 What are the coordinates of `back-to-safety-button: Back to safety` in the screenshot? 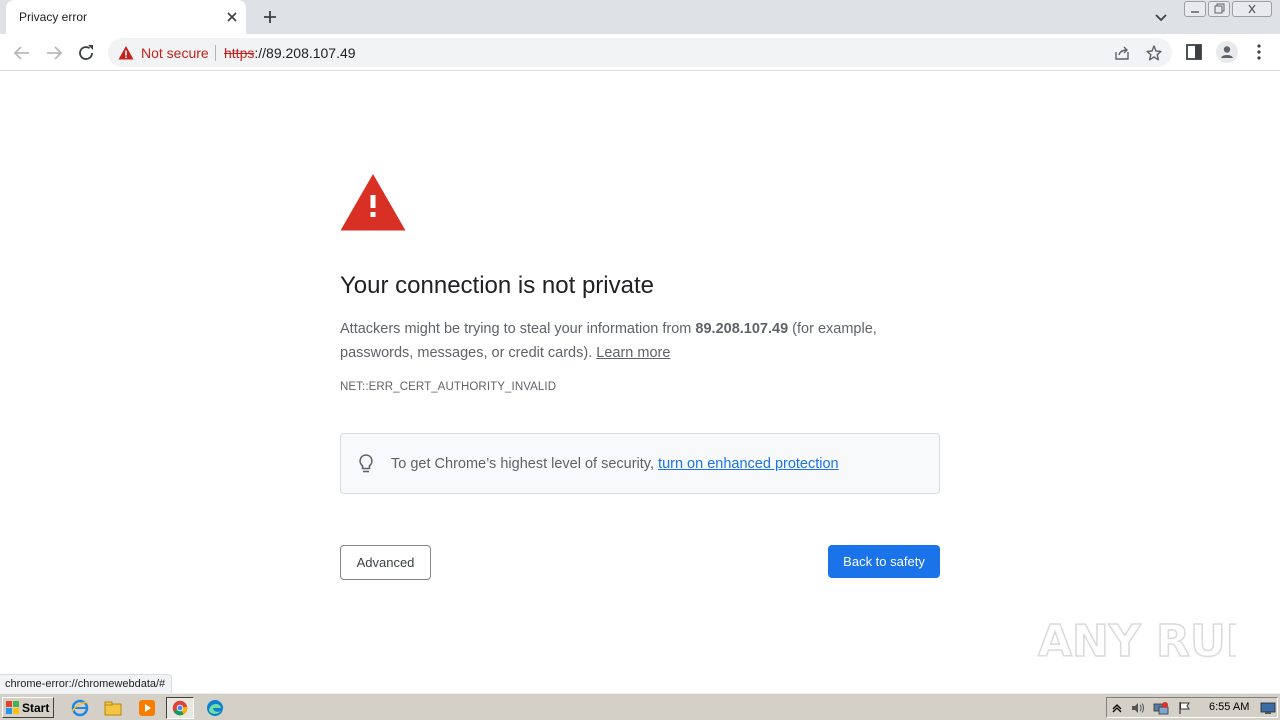 It's located at (884, 561).